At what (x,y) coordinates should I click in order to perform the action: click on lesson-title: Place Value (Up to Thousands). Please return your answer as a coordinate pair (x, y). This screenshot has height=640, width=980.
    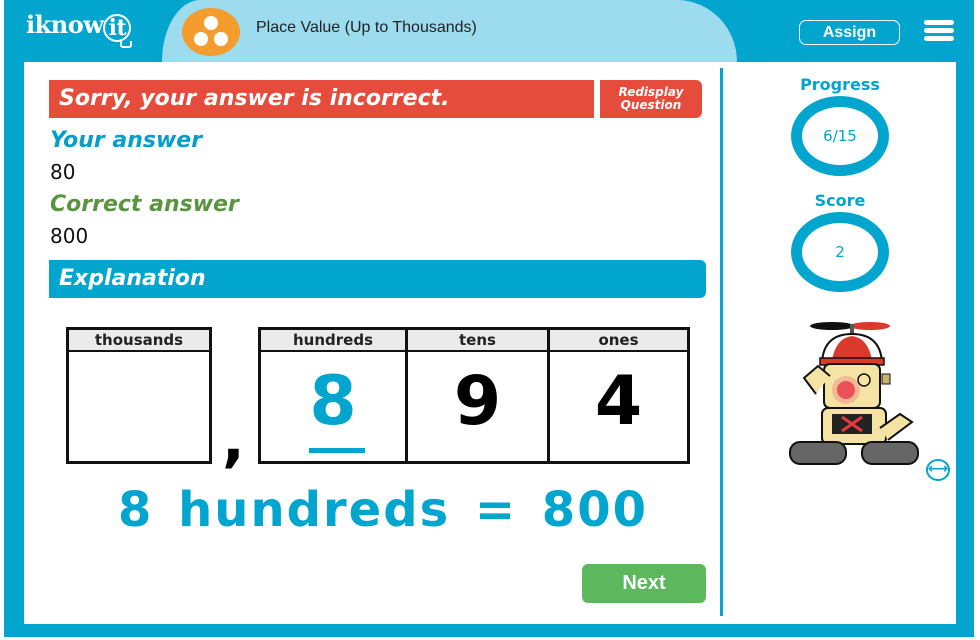
    Looking at the image, I should click on (366, 27).